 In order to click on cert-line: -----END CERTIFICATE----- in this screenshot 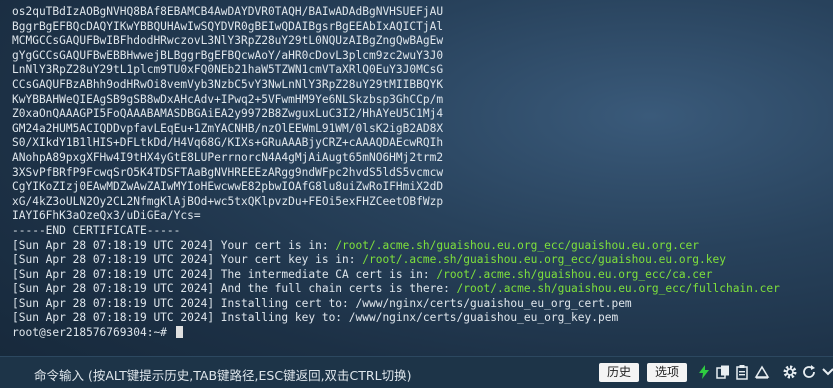, I will do `click(96, 230)`.